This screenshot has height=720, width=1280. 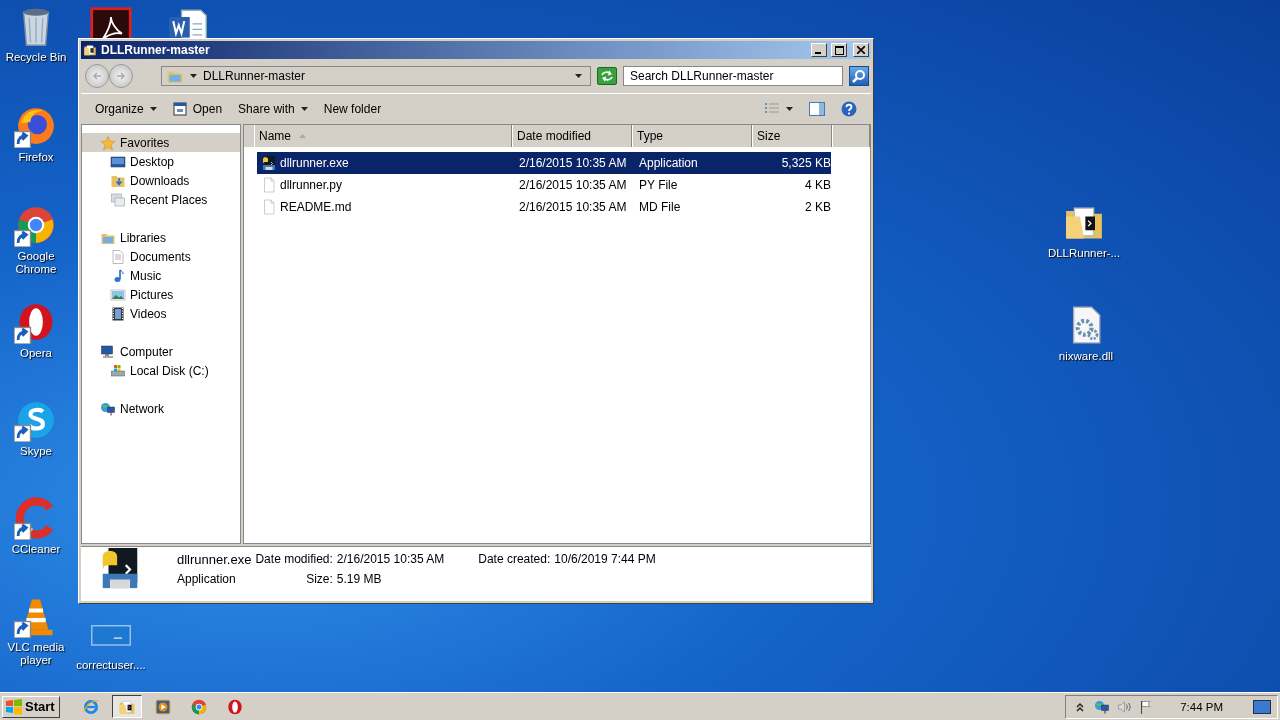 I want to click on nav-item: Desktop, so click(x=161, y=161).